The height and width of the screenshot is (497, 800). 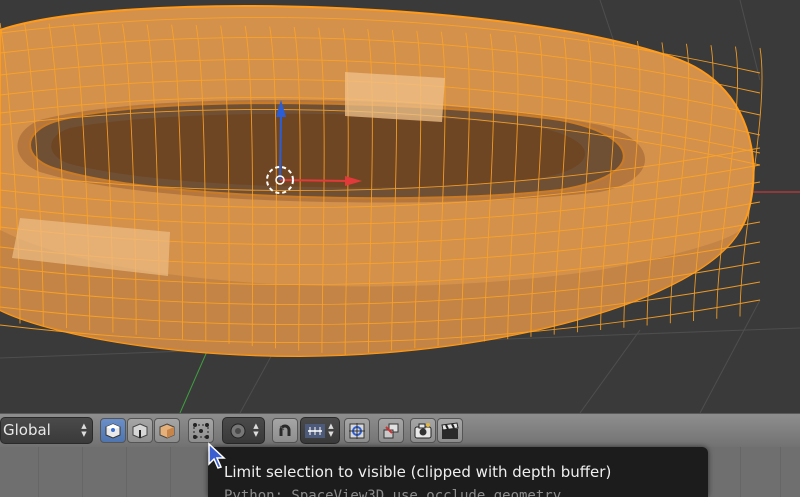 I want to click on snap-toggle-button, so click(x=285, y=430).